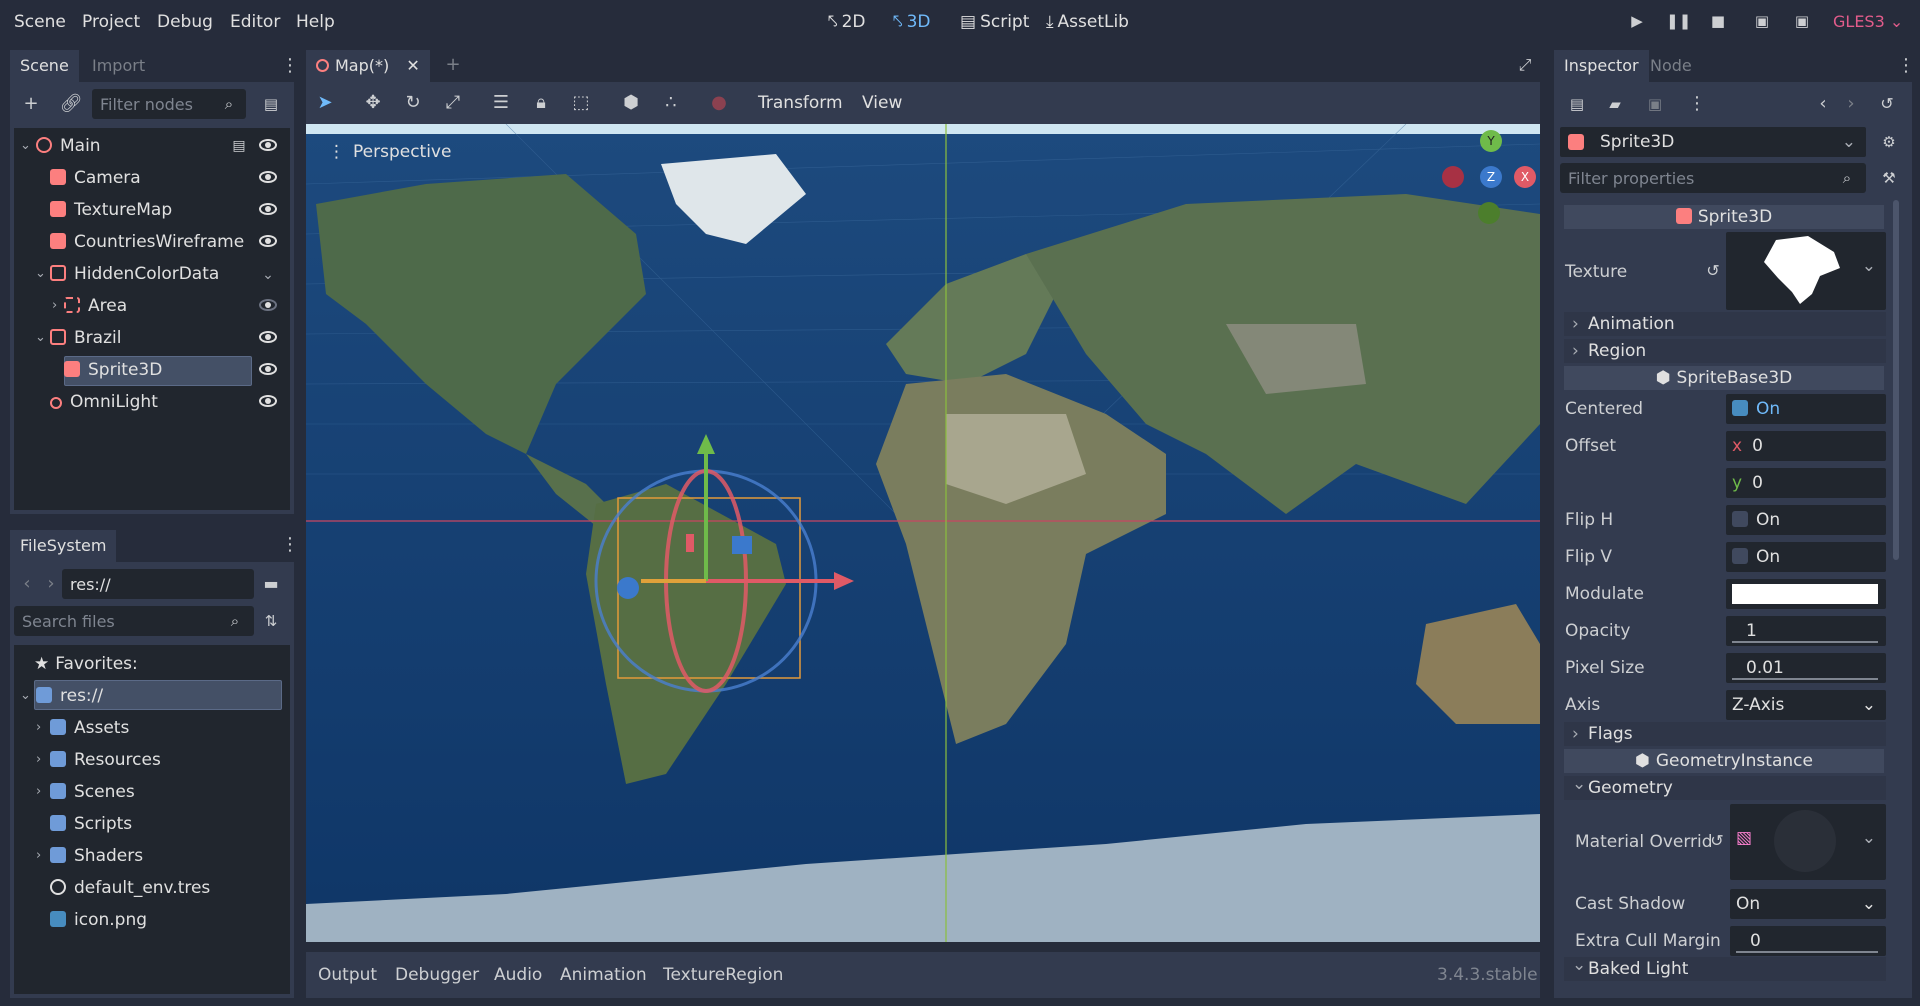 Image resolution: width=1920 pixels, height=1006 pixels. What do you see at coordinates (719, 103) in the screenshot?
I see `camera-preview-icon: ●` at bounding box center [719, 103].